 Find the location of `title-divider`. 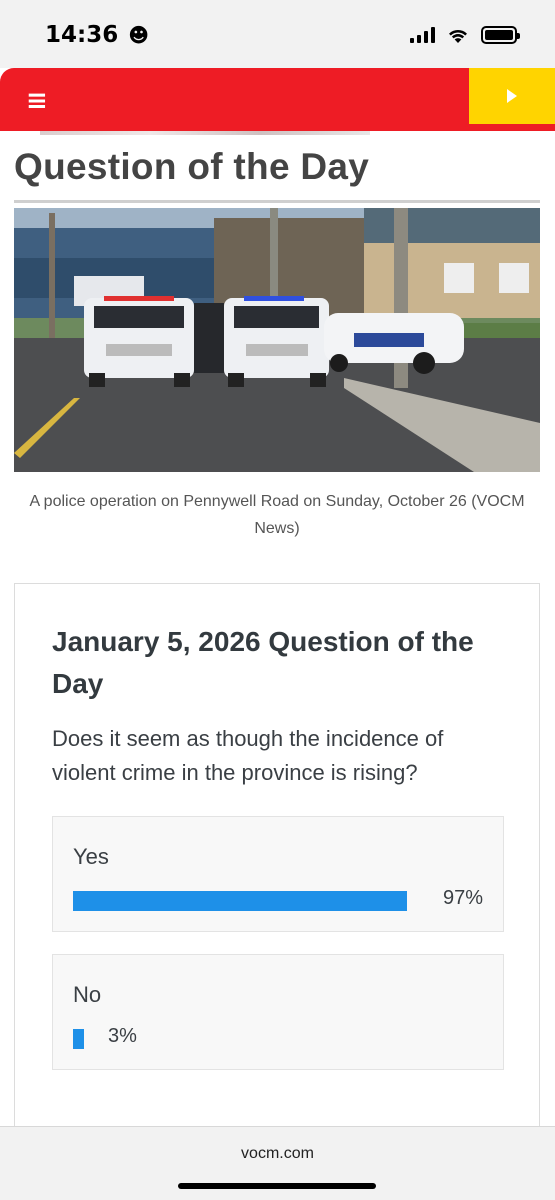

title-divider is located at coordinates (277, 201).